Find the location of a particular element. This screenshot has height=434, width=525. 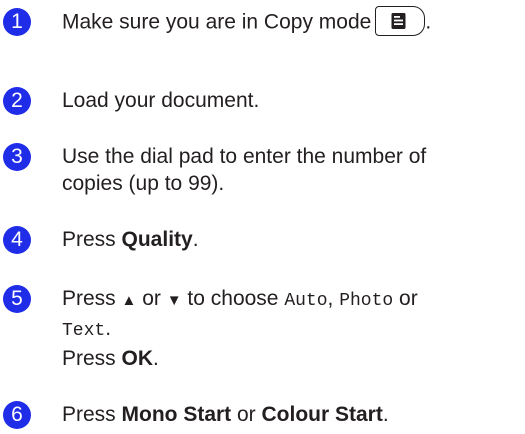

step-number-6: 6 is located at coordinates (17, 415).